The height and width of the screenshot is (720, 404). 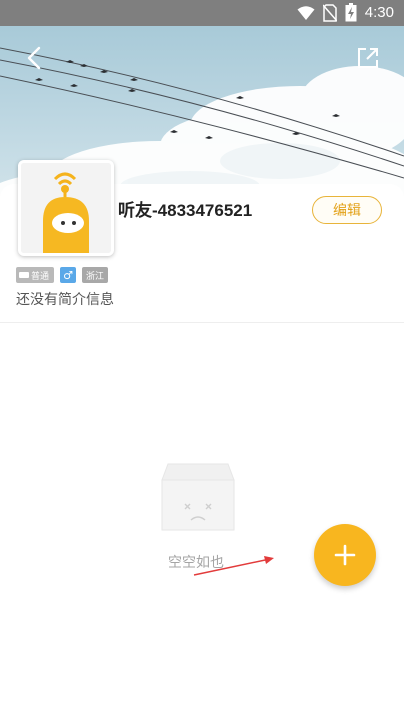 What do you see at coordinates (65, 300) in the screenshot?
I see `bio-text: 还没有简介信息` at bounding box center [65, 300].